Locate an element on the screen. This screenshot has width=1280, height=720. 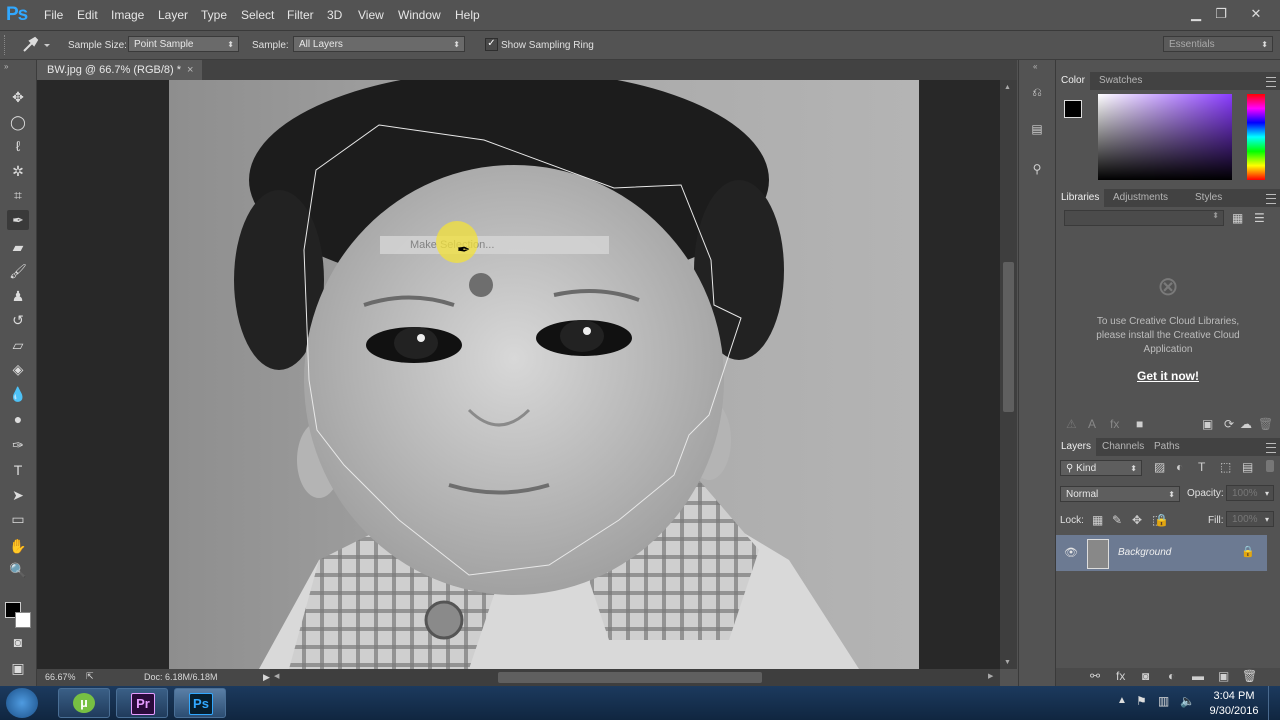
lock-position-icon: ✥ is located at coordinates (1137, 520).